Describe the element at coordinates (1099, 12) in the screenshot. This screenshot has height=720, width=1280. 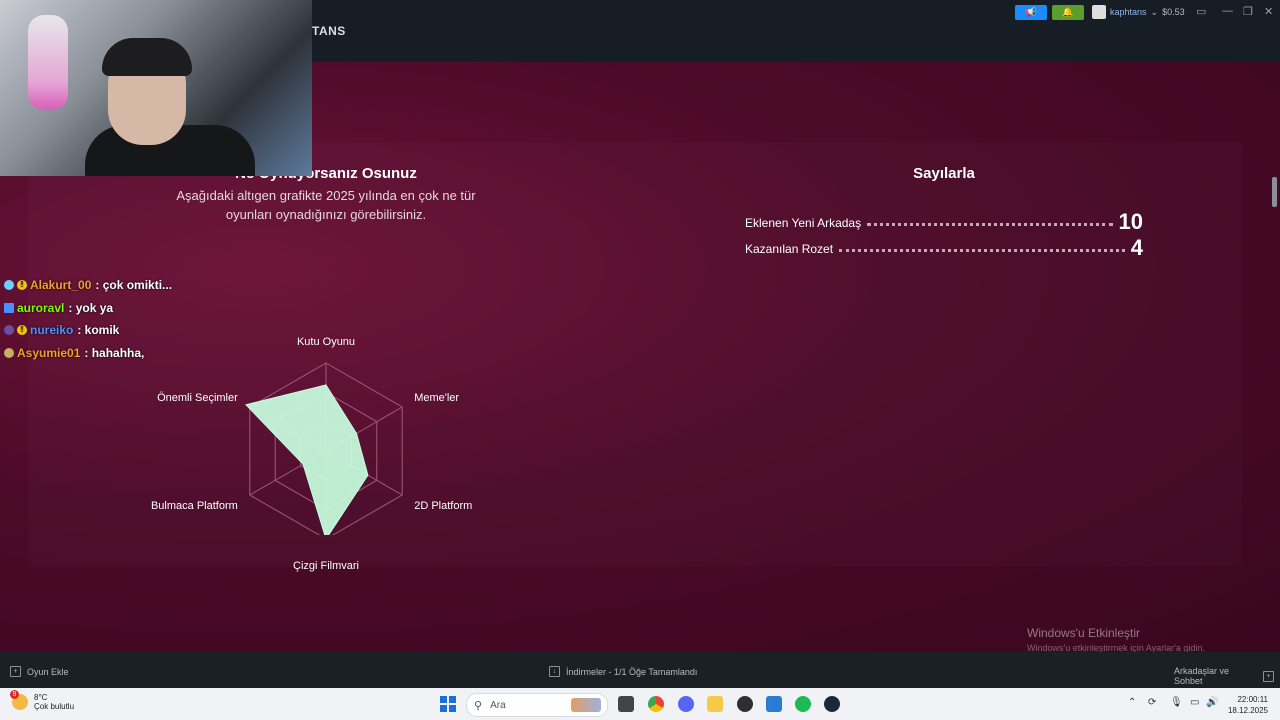
I see `avatar` at that location.